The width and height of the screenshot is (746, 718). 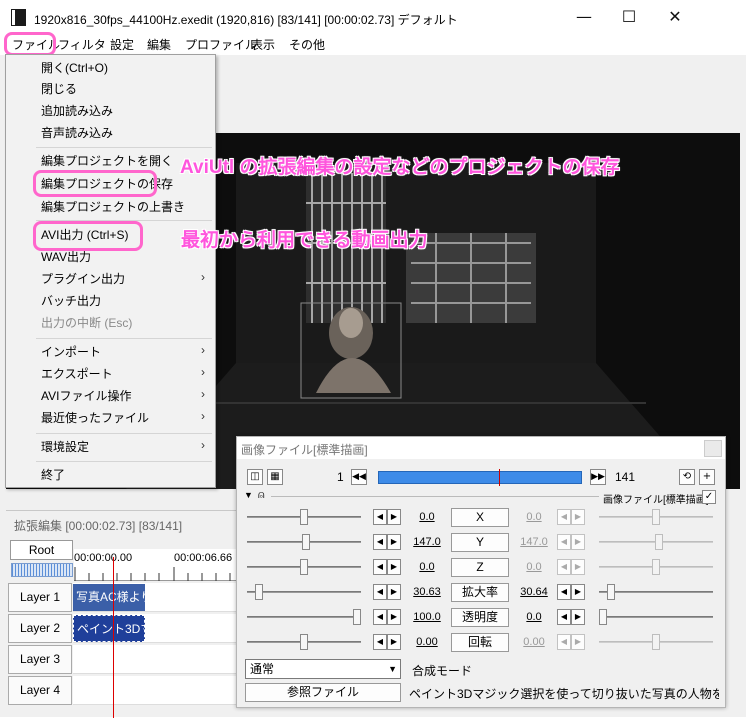 What do you see at coordinates (71, 301) in the screenshot?
I see `menu-batch-output: バッチ出力` at bounding box center [71, 301].